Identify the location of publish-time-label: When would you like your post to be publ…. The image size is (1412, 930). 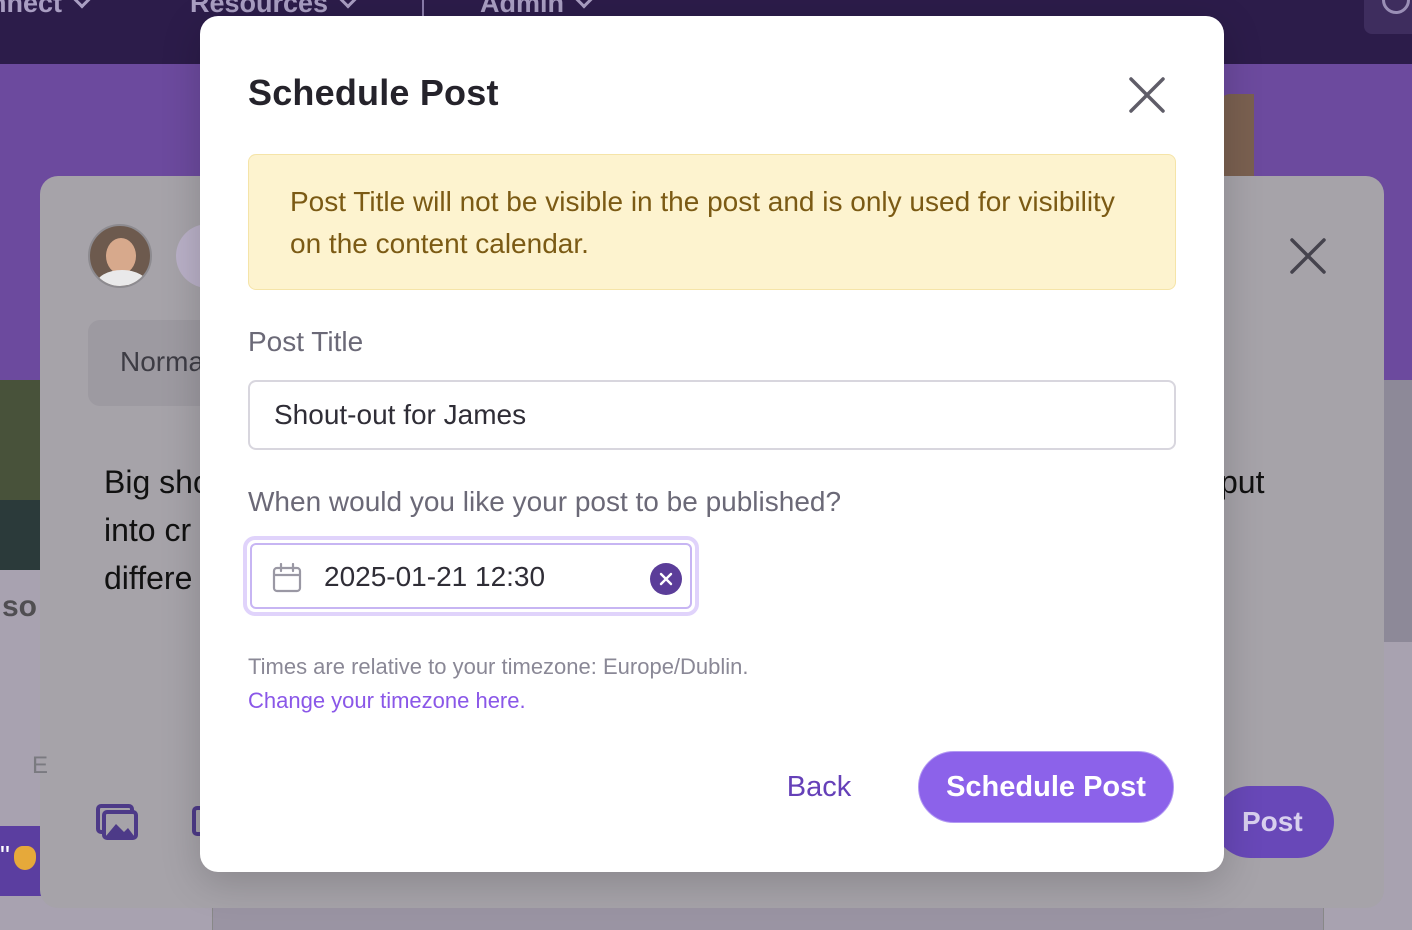
(545, 501).